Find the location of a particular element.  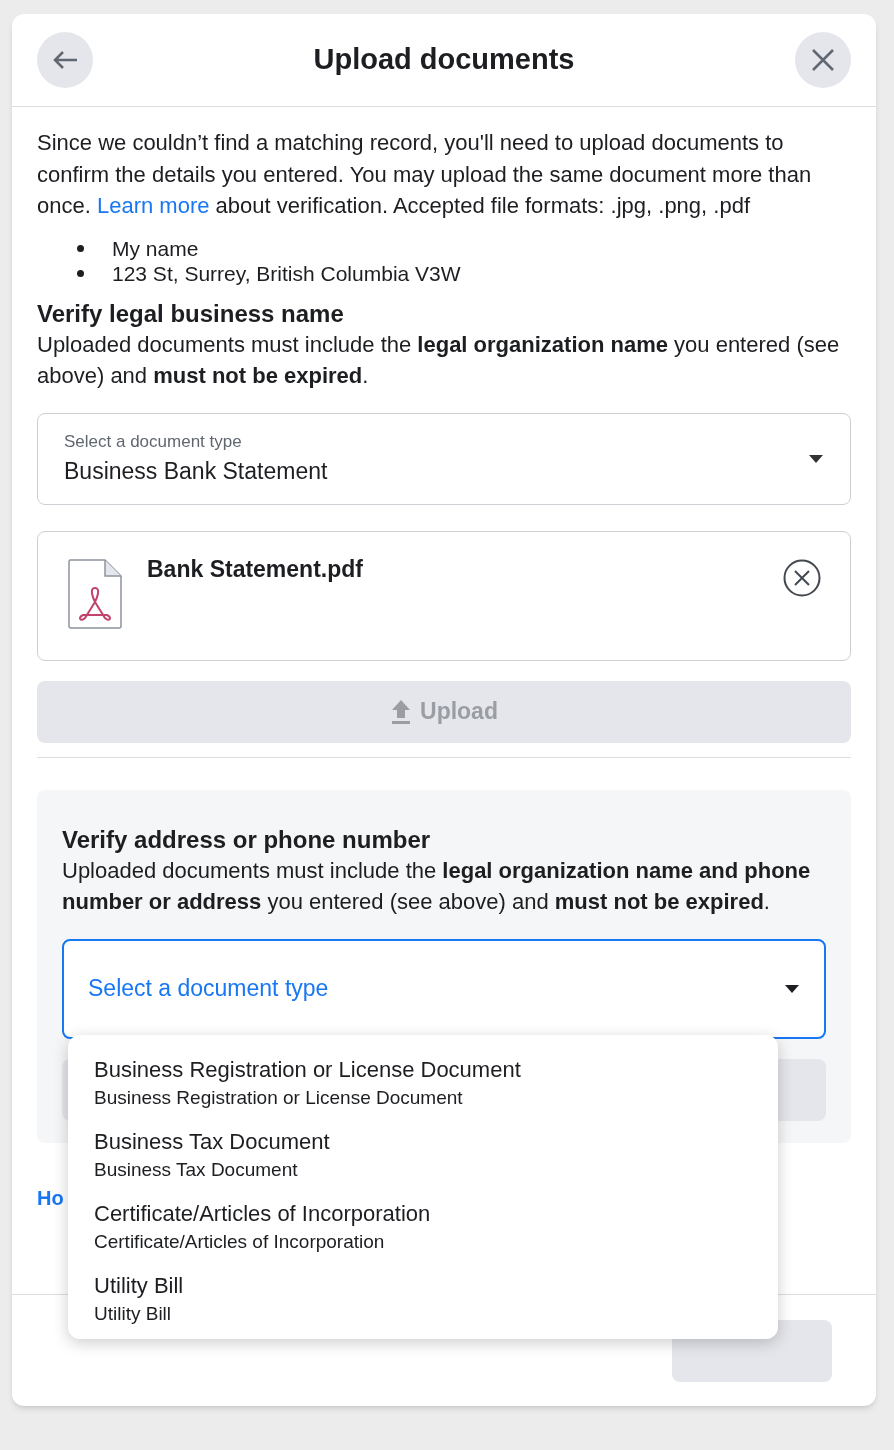

option-description: Business Registration or License Document is located at coordinates (279, 1097).